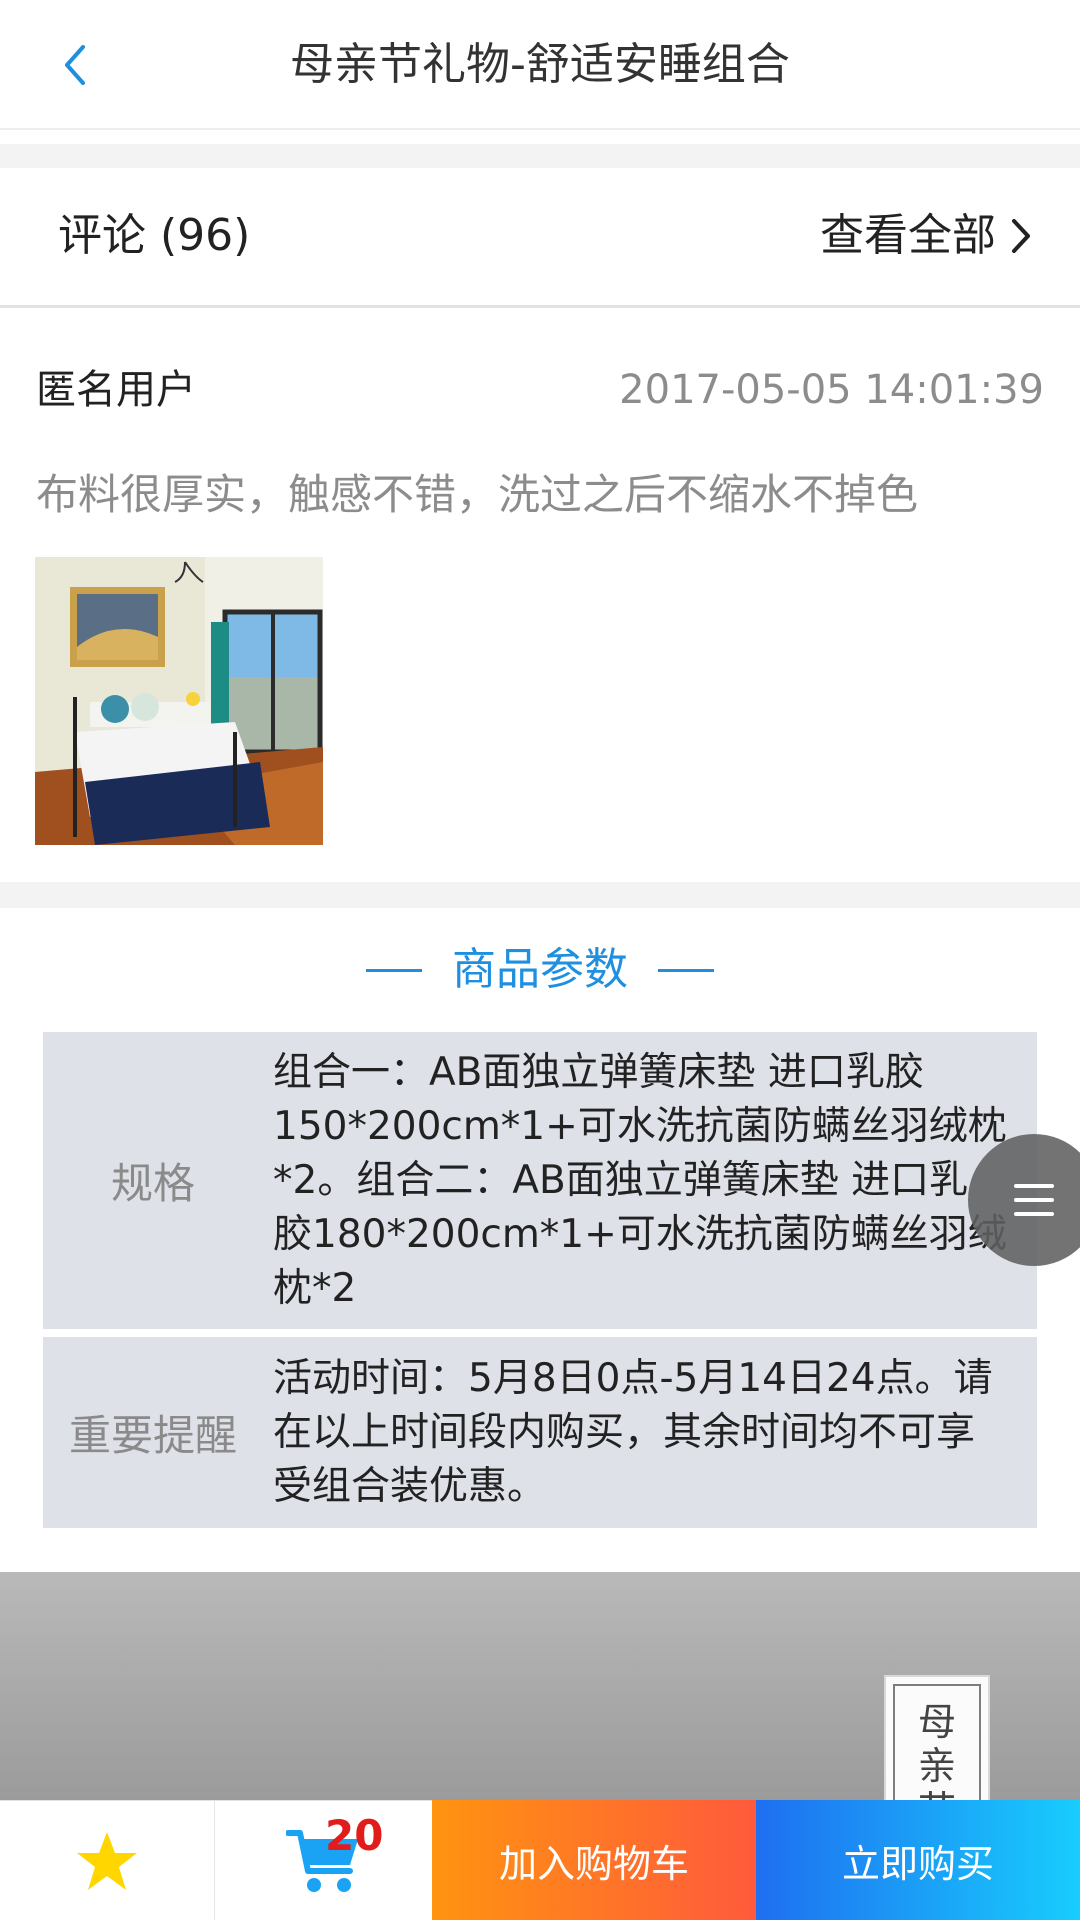  Describe the element at coordinates (116, 390) in the screenshot. I see `reviewer-name: 匿名用户` at that location.